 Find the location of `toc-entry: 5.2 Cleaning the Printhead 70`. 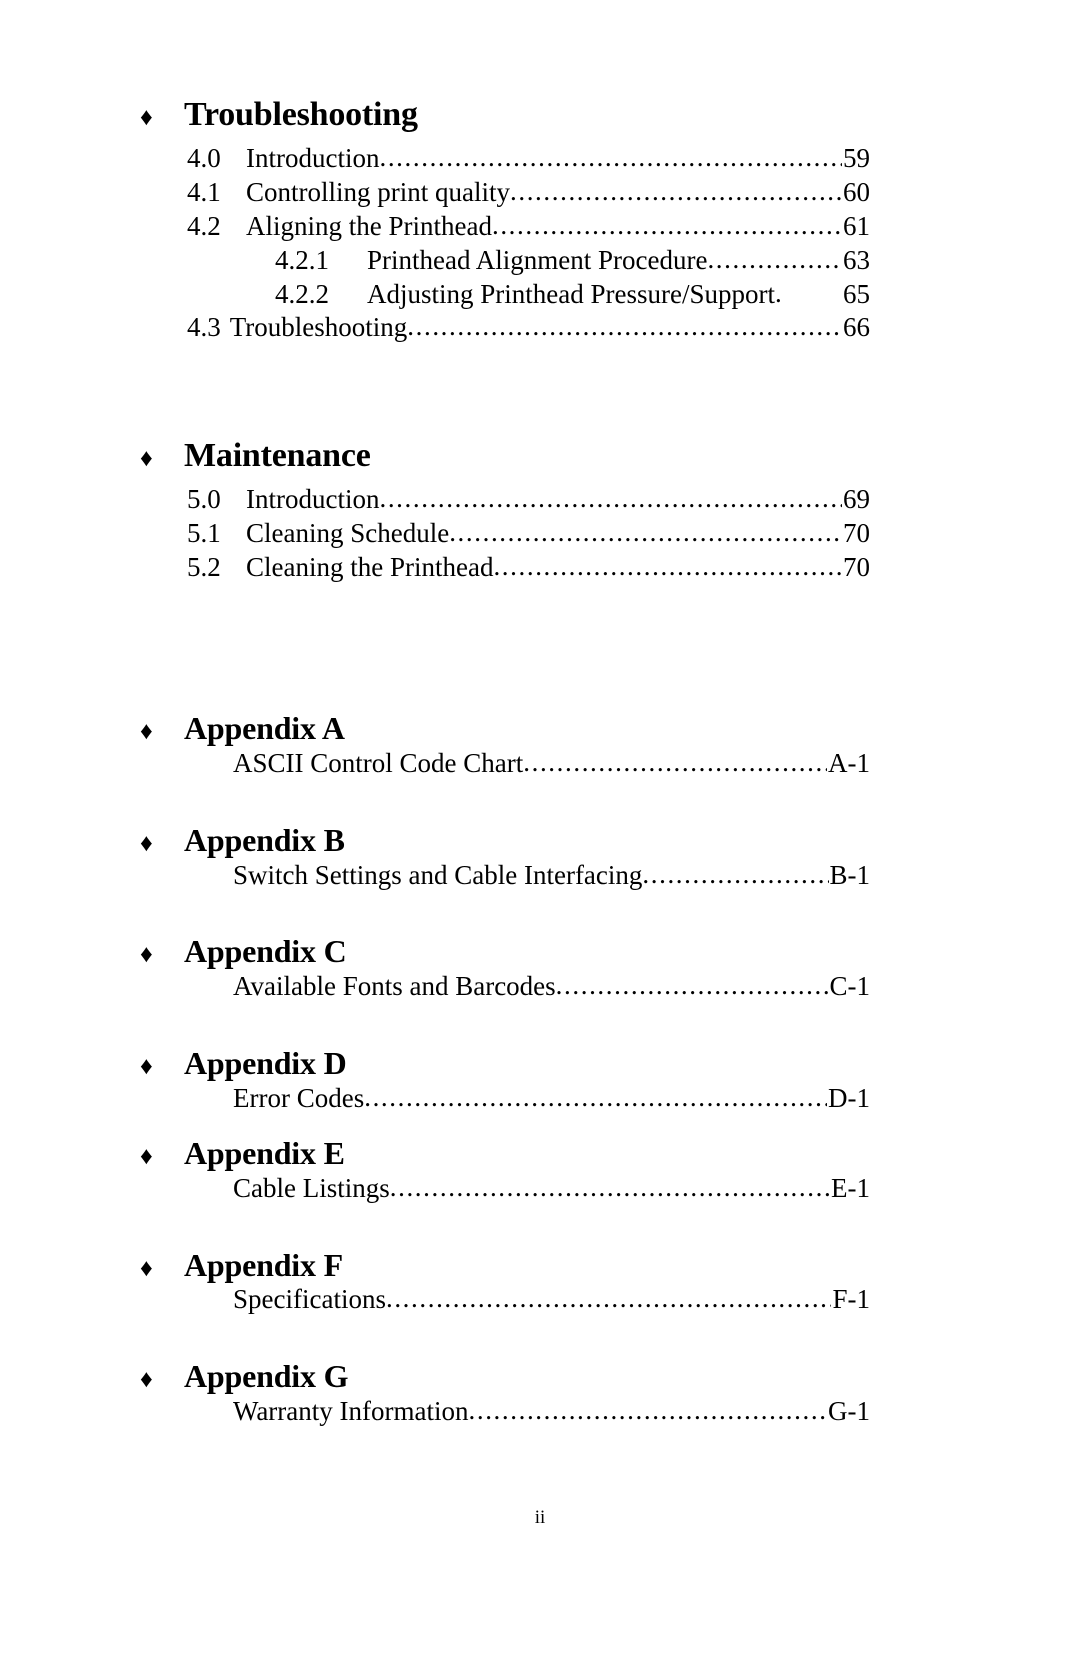

toc-entry: 5.2 Cleaning the Printhead 70 is located at coordinates (505, 568).